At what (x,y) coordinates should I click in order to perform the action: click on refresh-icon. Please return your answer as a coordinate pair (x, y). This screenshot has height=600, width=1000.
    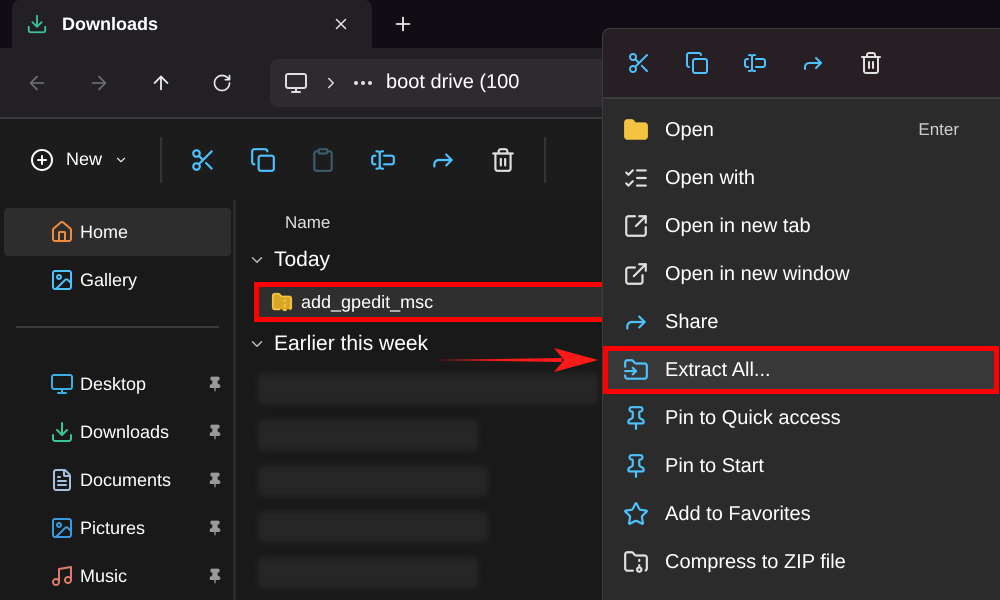
    Looking at the image, I should click on (222, 82).